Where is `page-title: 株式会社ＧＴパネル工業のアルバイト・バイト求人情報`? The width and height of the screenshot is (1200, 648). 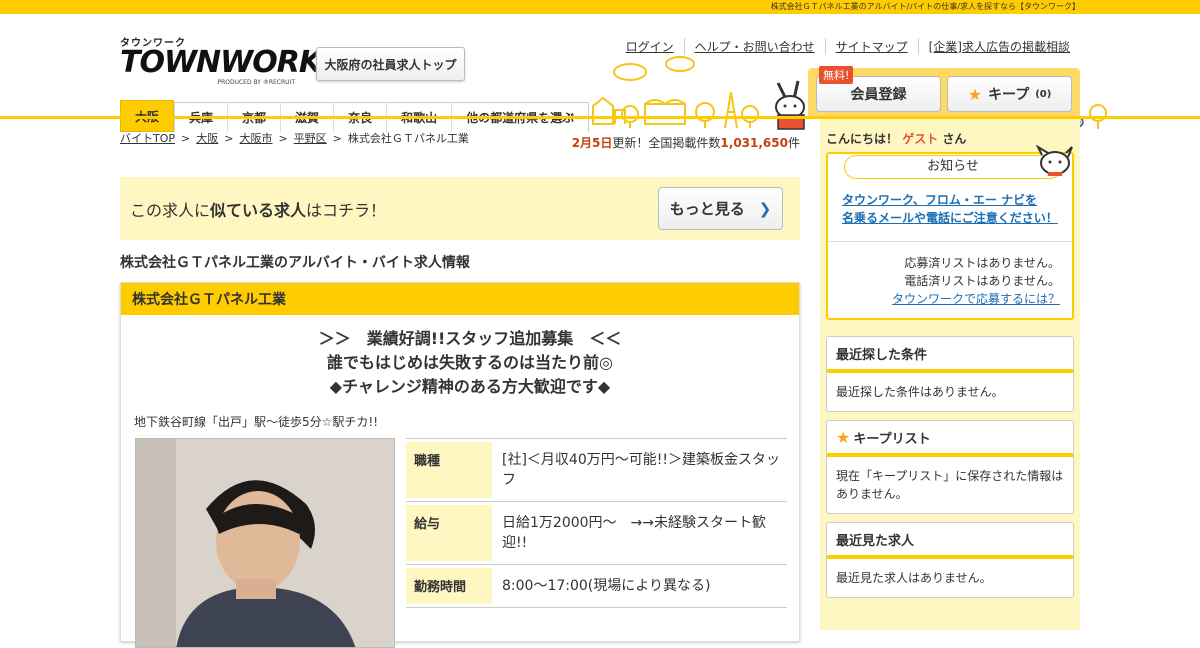 page-title: 株式会社ＧＴパネル工業のアルバイト・バイト求人情報 is located at coordinates (295, 263).